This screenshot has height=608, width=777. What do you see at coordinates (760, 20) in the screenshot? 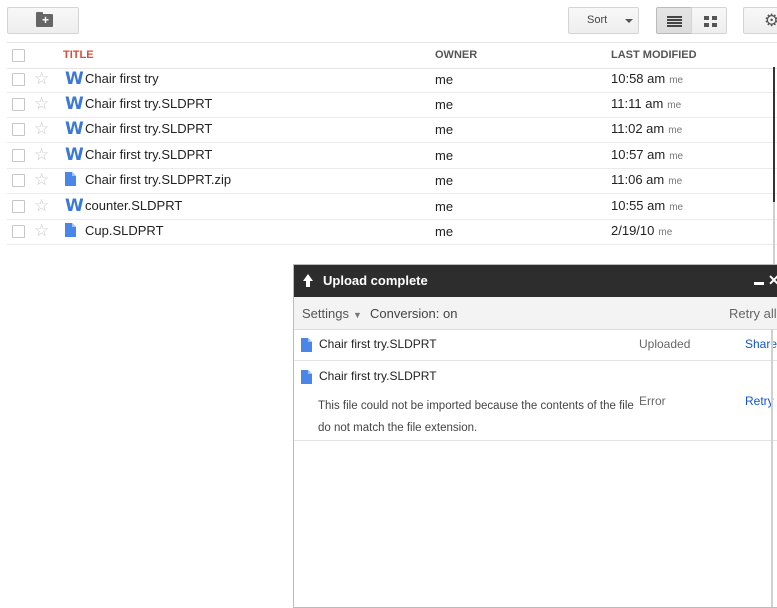
I see `settings-button: ⚙` at bounding box center [760, 20].